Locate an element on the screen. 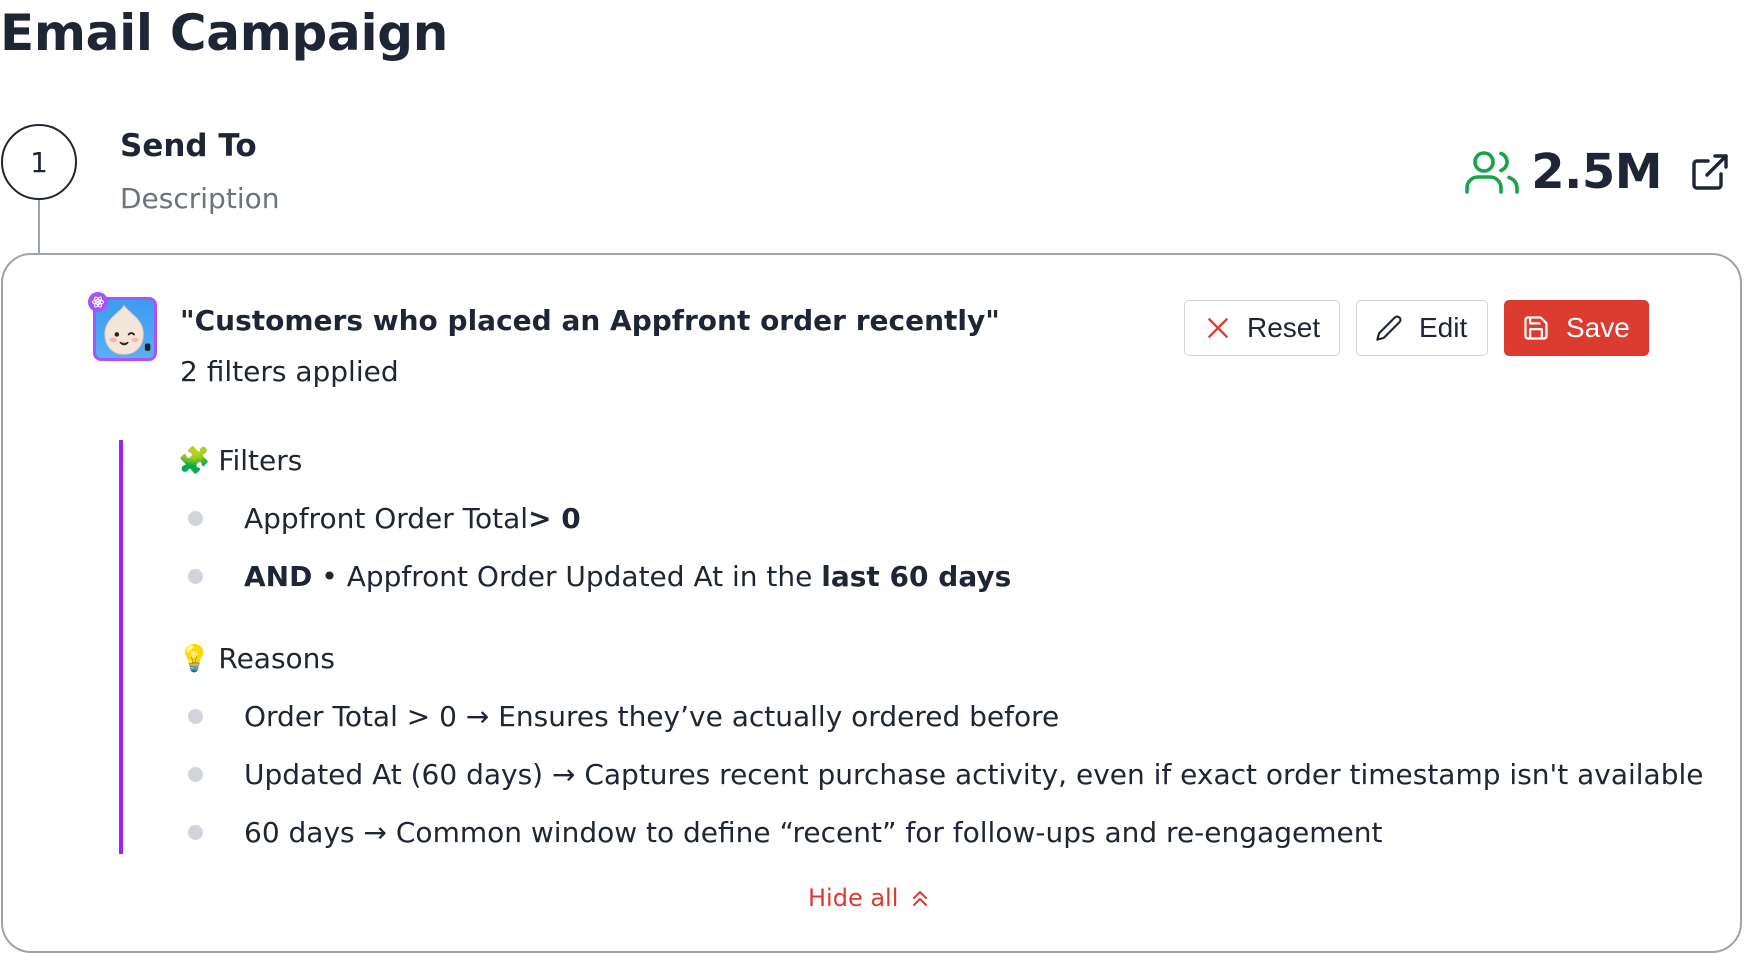 The width and height of the screenshot is (1744, 953). hide-all-label: Hide all is located at coordinates (853, 898).